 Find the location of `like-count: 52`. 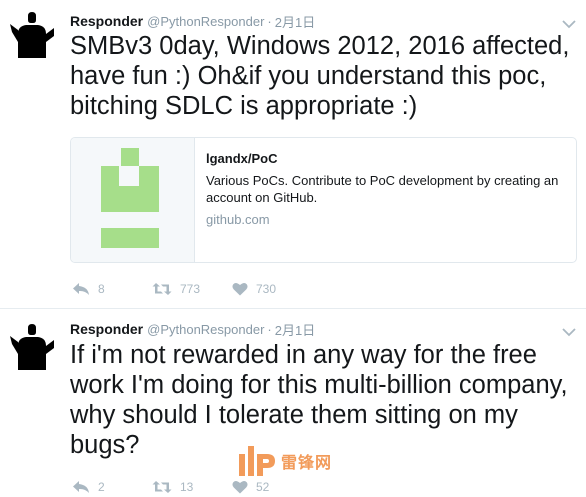

like-count: 52 is located at coordinates (263, 487).